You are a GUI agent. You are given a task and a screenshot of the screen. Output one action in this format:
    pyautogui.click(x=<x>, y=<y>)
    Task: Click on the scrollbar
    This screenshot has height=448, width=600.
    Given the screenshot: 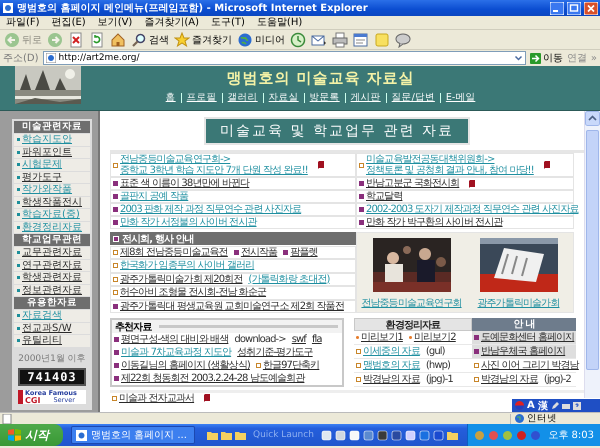 What is the action you would take?
    pyautogui.click(x=592, y=254)
    